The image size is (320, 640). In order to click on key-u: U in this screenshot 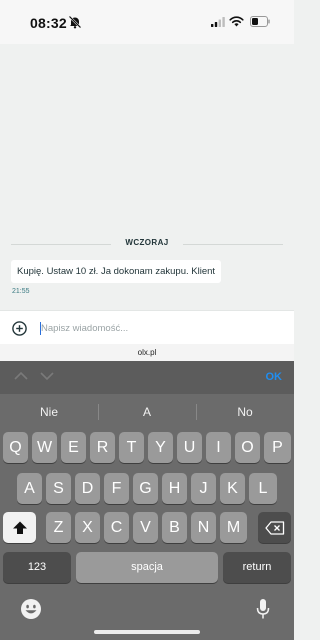, I will do `click(189, 447)`.